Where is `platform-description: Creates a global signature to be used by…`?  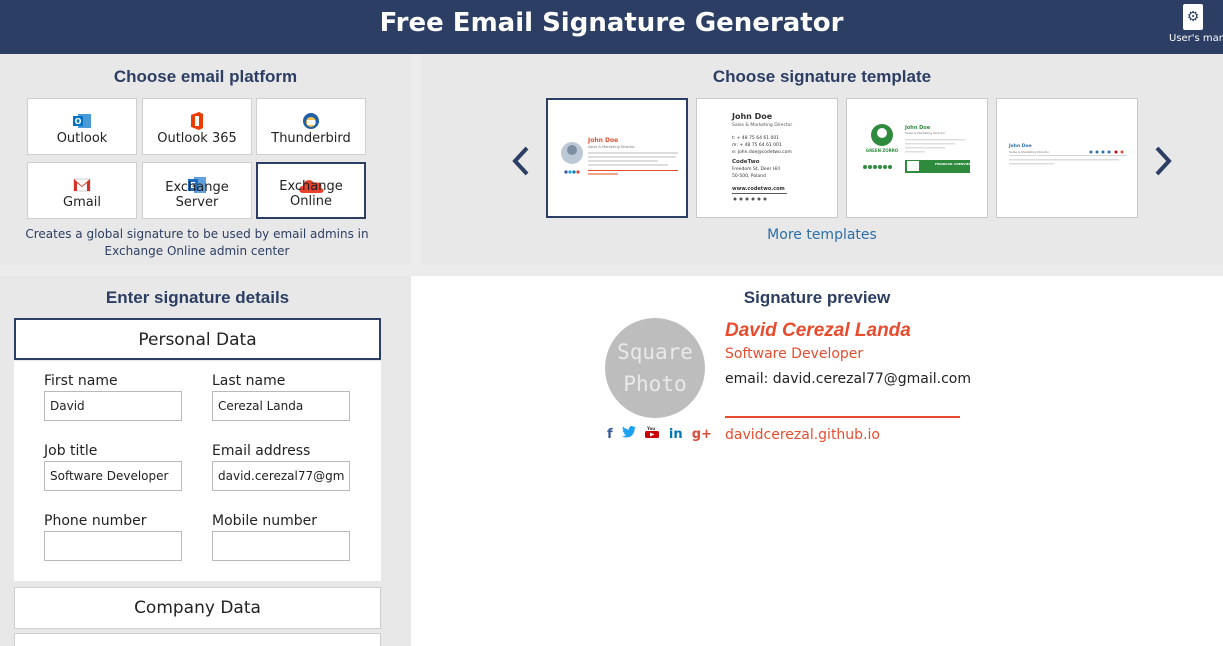 platform-description: Creates a global signature to be used by… is located at coordinates (197, 242).